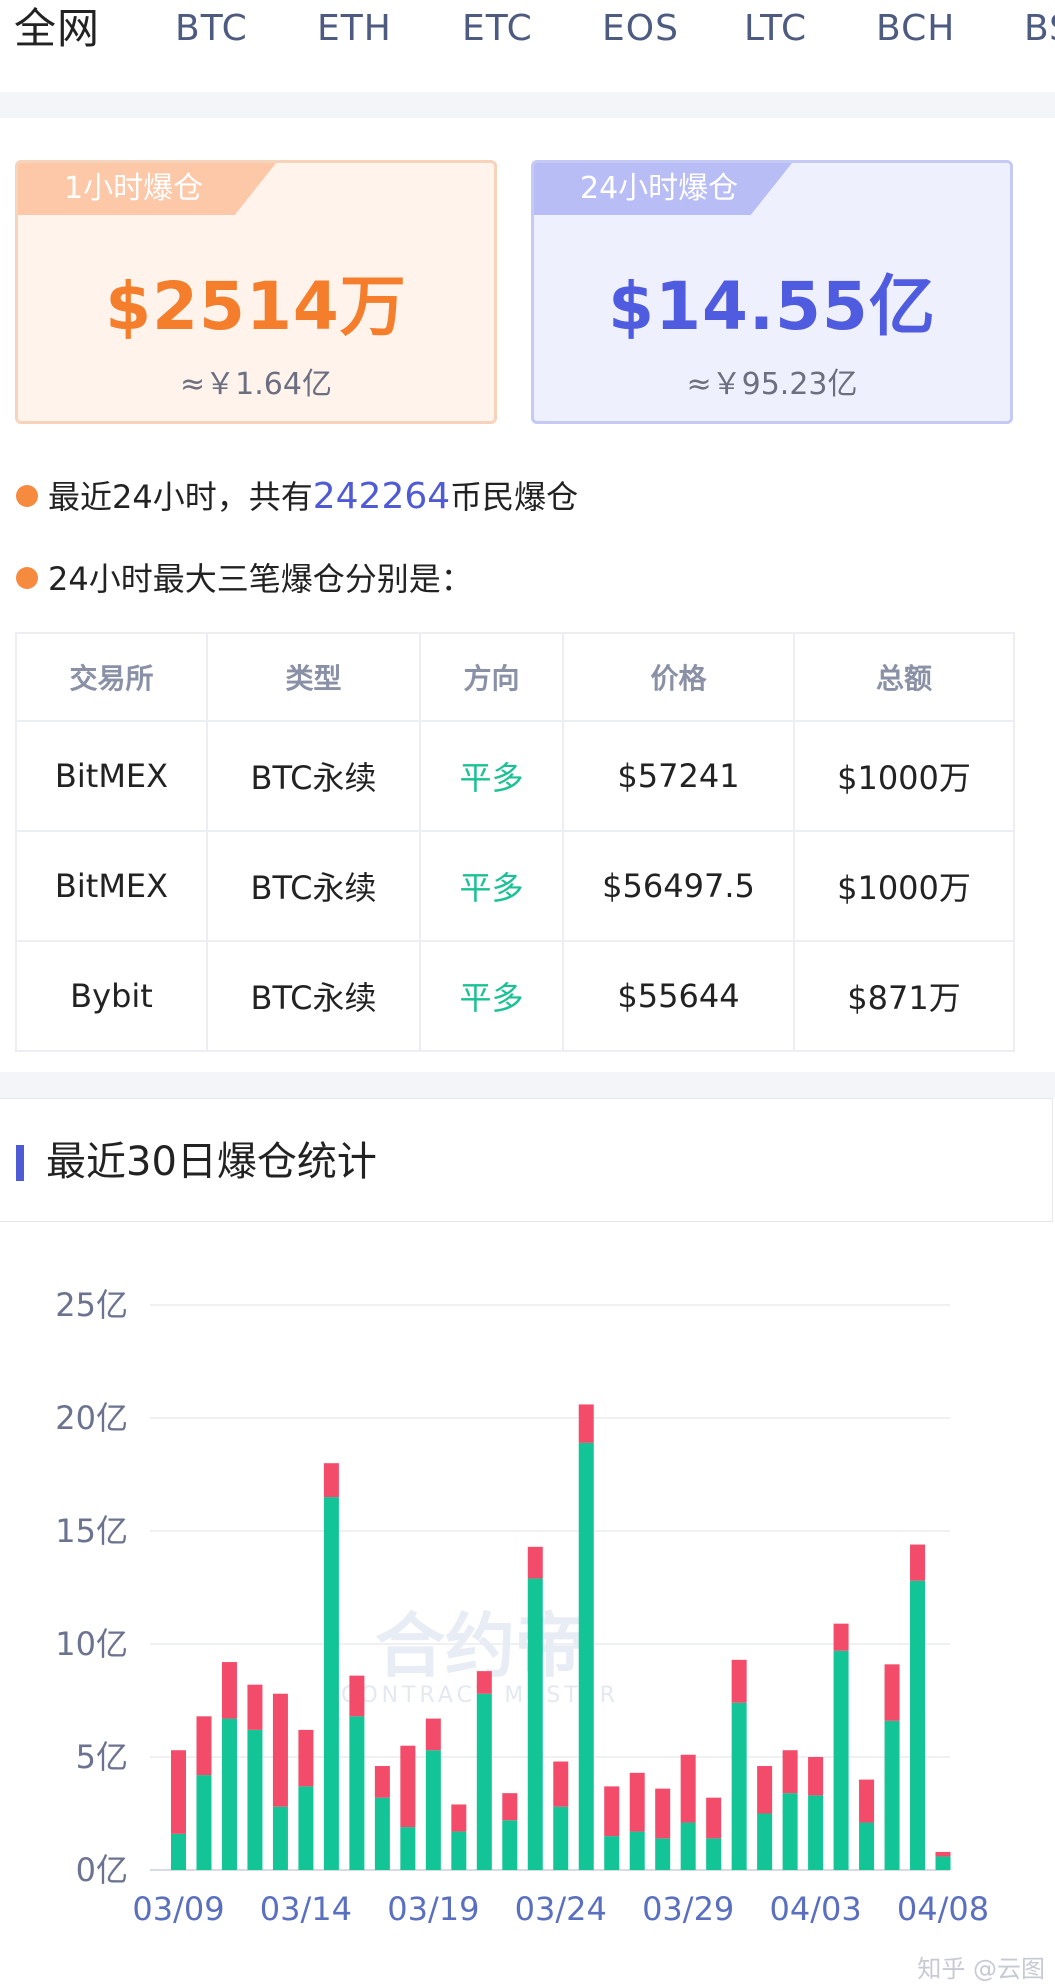  I want to click on cell-price: $55644, so click(678, 996).